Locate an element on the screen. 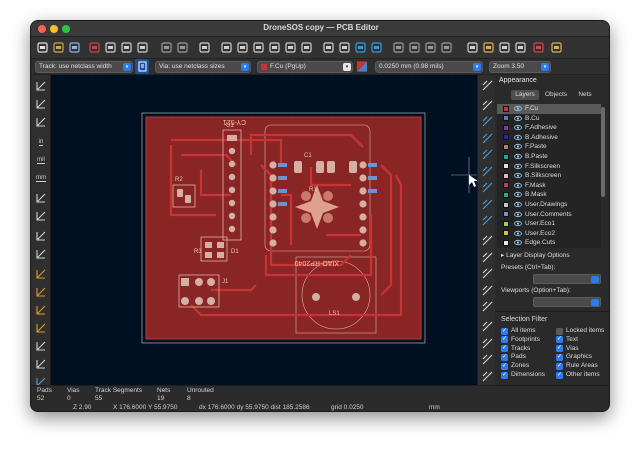  ungroup-button is located at coordinates (414, 47).